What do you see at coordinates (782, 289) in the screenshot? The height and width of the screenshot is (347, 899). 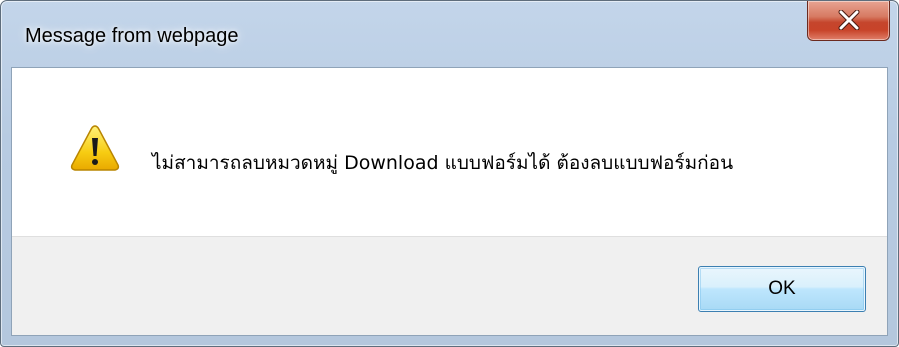 I see `ok-button: OK` at bounding box center [782, 289].